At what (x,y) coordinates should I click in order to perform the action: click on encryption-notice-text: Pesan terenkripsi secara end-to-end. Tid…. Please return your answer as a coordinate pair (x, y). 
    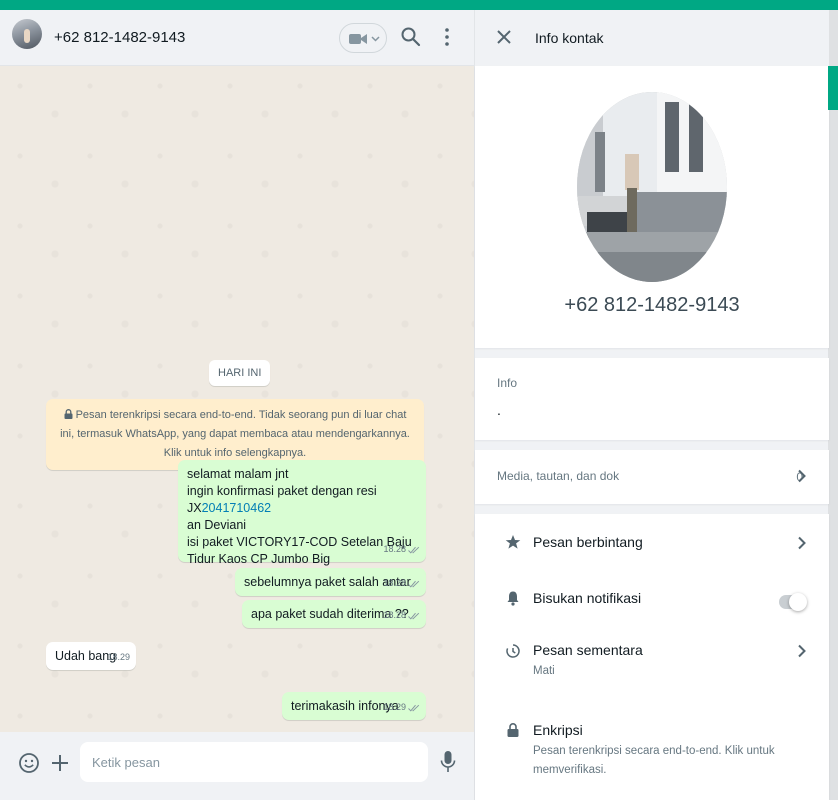
    Looking at the image, I should click on (235, 434).